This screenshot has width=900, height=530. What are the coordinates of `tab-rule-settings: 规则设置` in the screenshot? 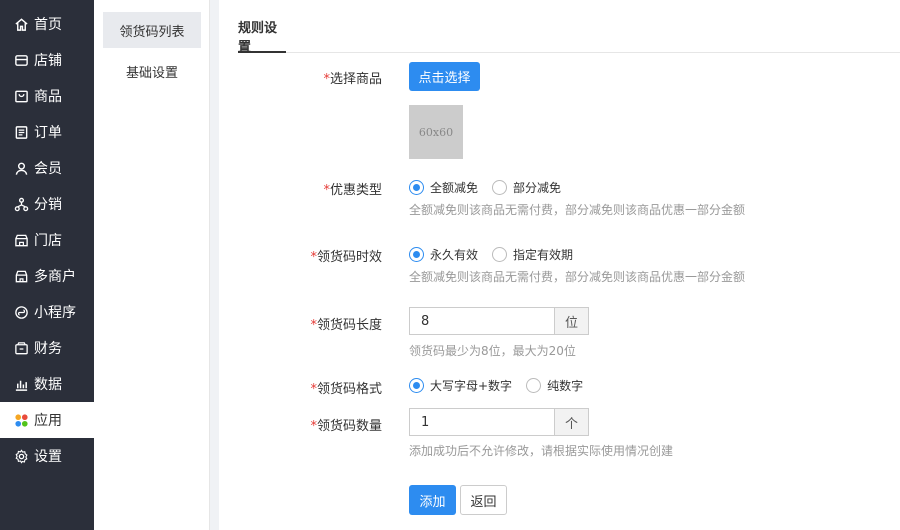 It's located at (262, 37).